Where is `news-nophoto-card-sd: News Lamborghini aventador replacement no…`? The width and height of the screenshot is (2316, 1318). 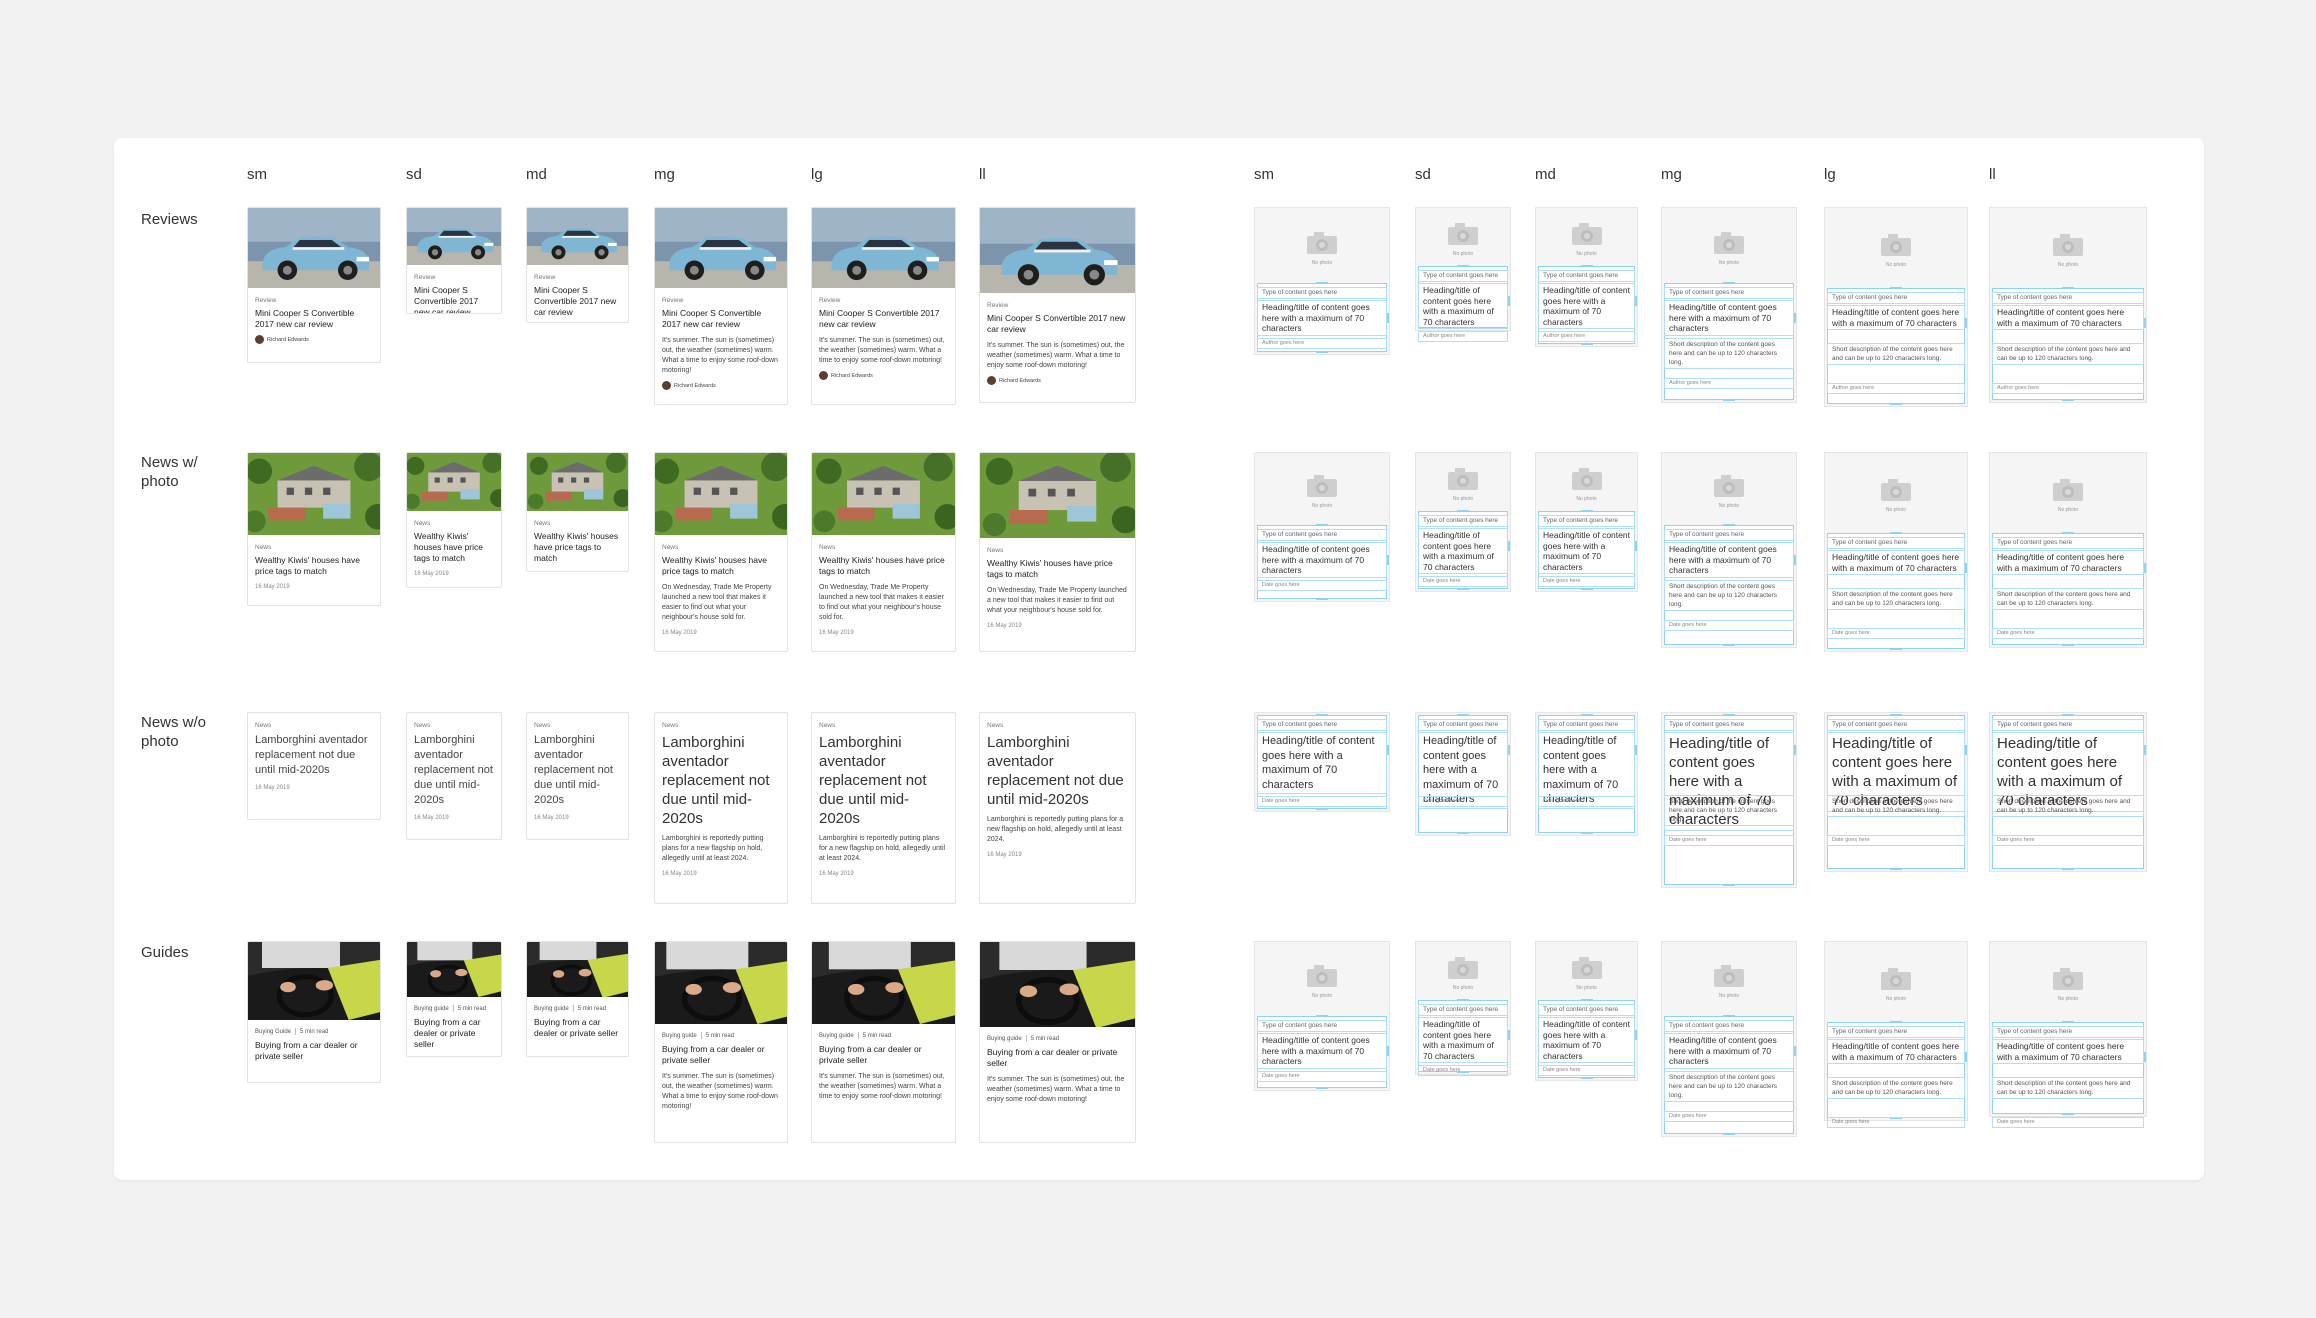 news-nophoto-card-sd: News Lamborghini aventador replacement no… is located at coordinates (454, 776).